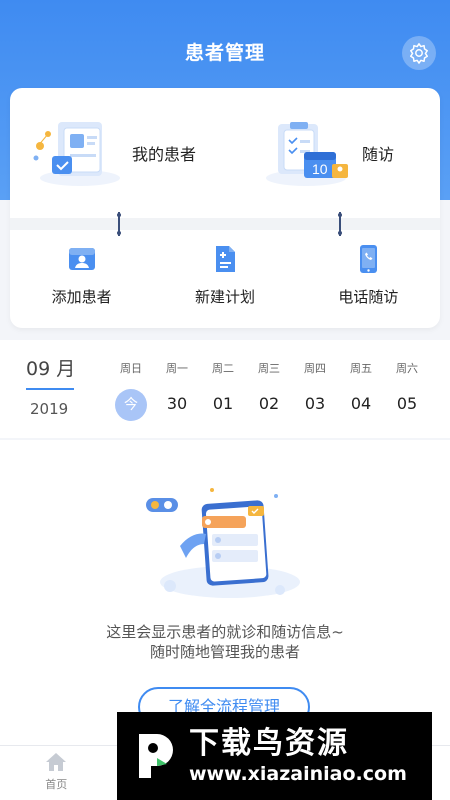 The width and height of the screenshot is (450, 800). I want to click on date-number: 01, so click(223, 403).